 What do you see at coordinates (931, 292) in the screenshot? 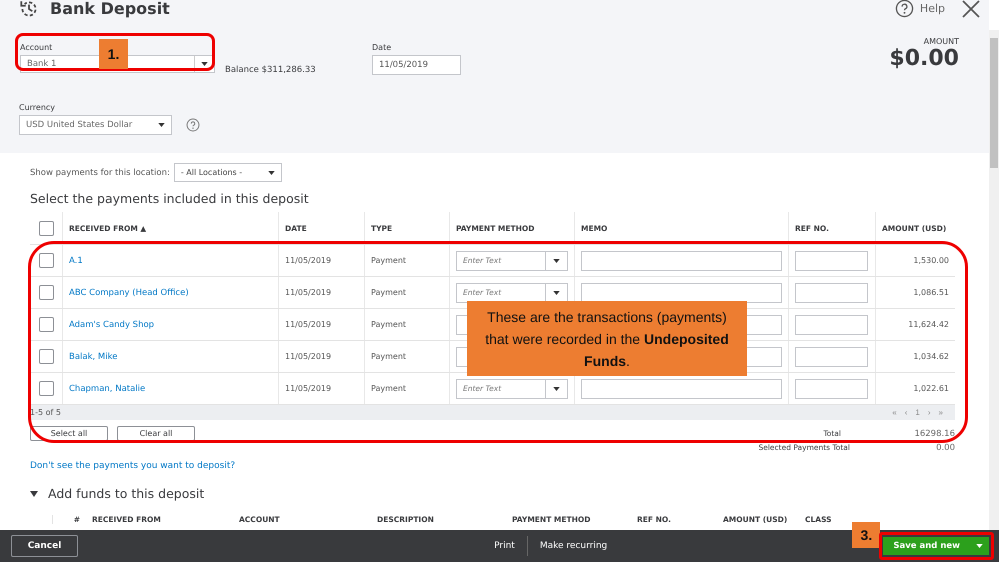
I see `table-cell: 1,086.51` at bounding box center [931, 292].